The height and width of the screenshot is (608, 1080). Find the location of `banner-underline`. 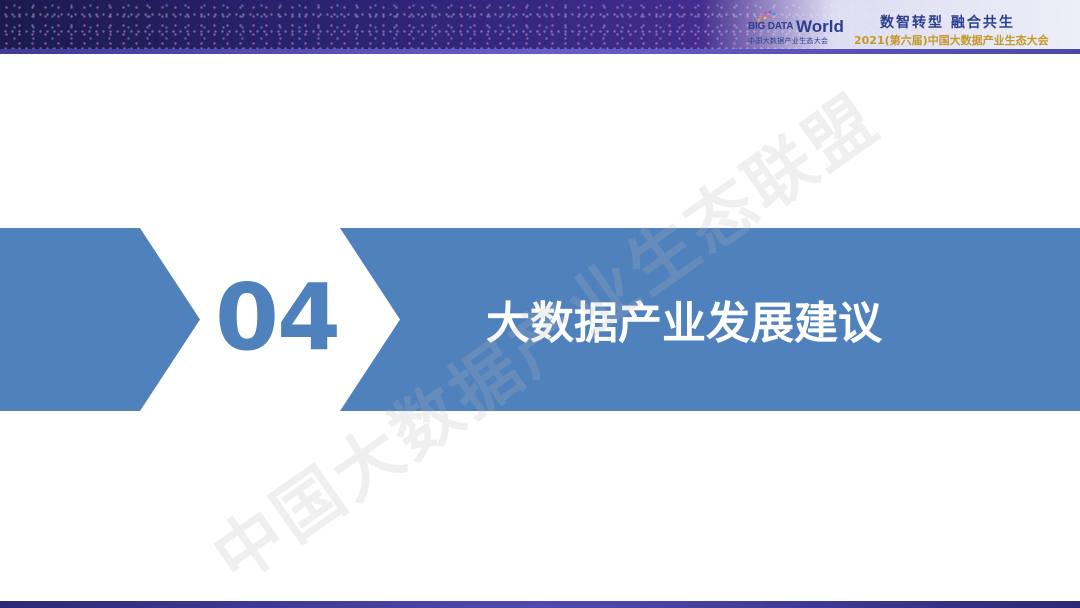

banner-underline is located at coordinates (540, 51).